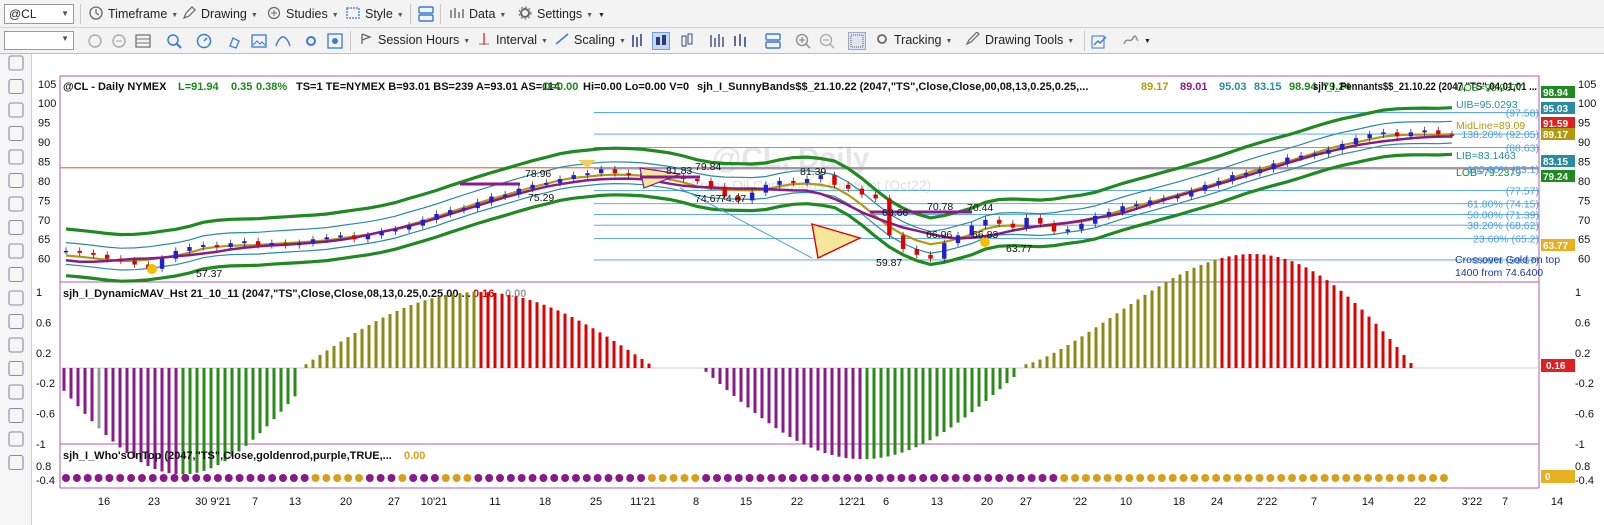  Describe the element at coordinates (827, 41) in the screenshot. I see `zoom-out-icon` at that location.